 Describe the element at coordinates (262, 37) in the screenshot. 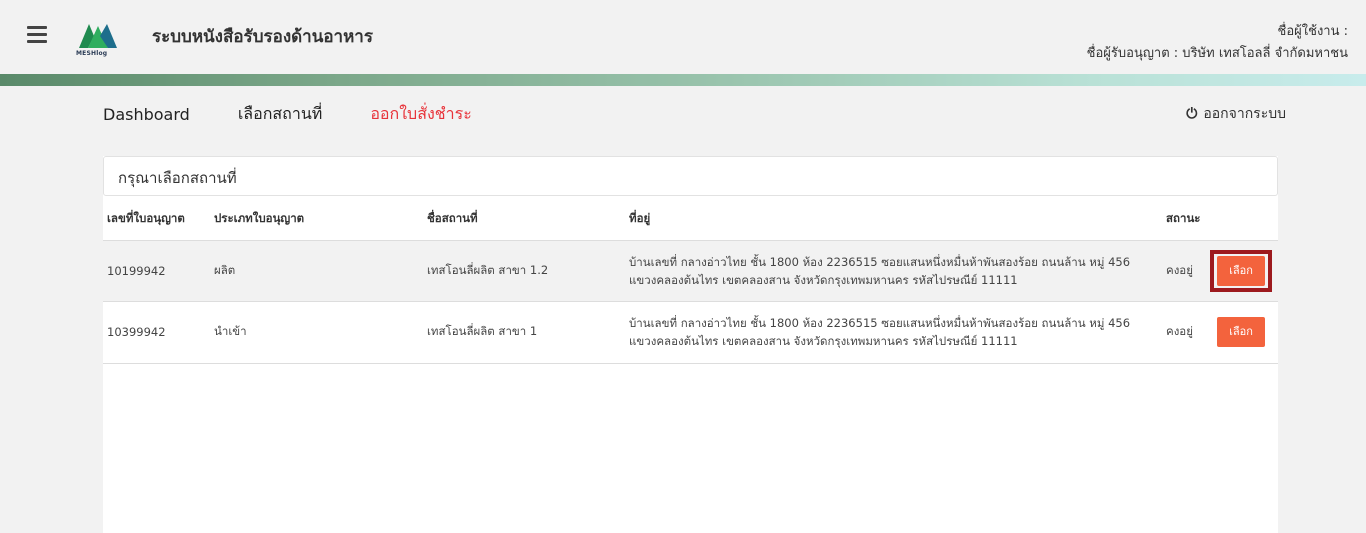

I see `app-title: ระบบหนังสือรับรองด้านอาหาร` at that location.